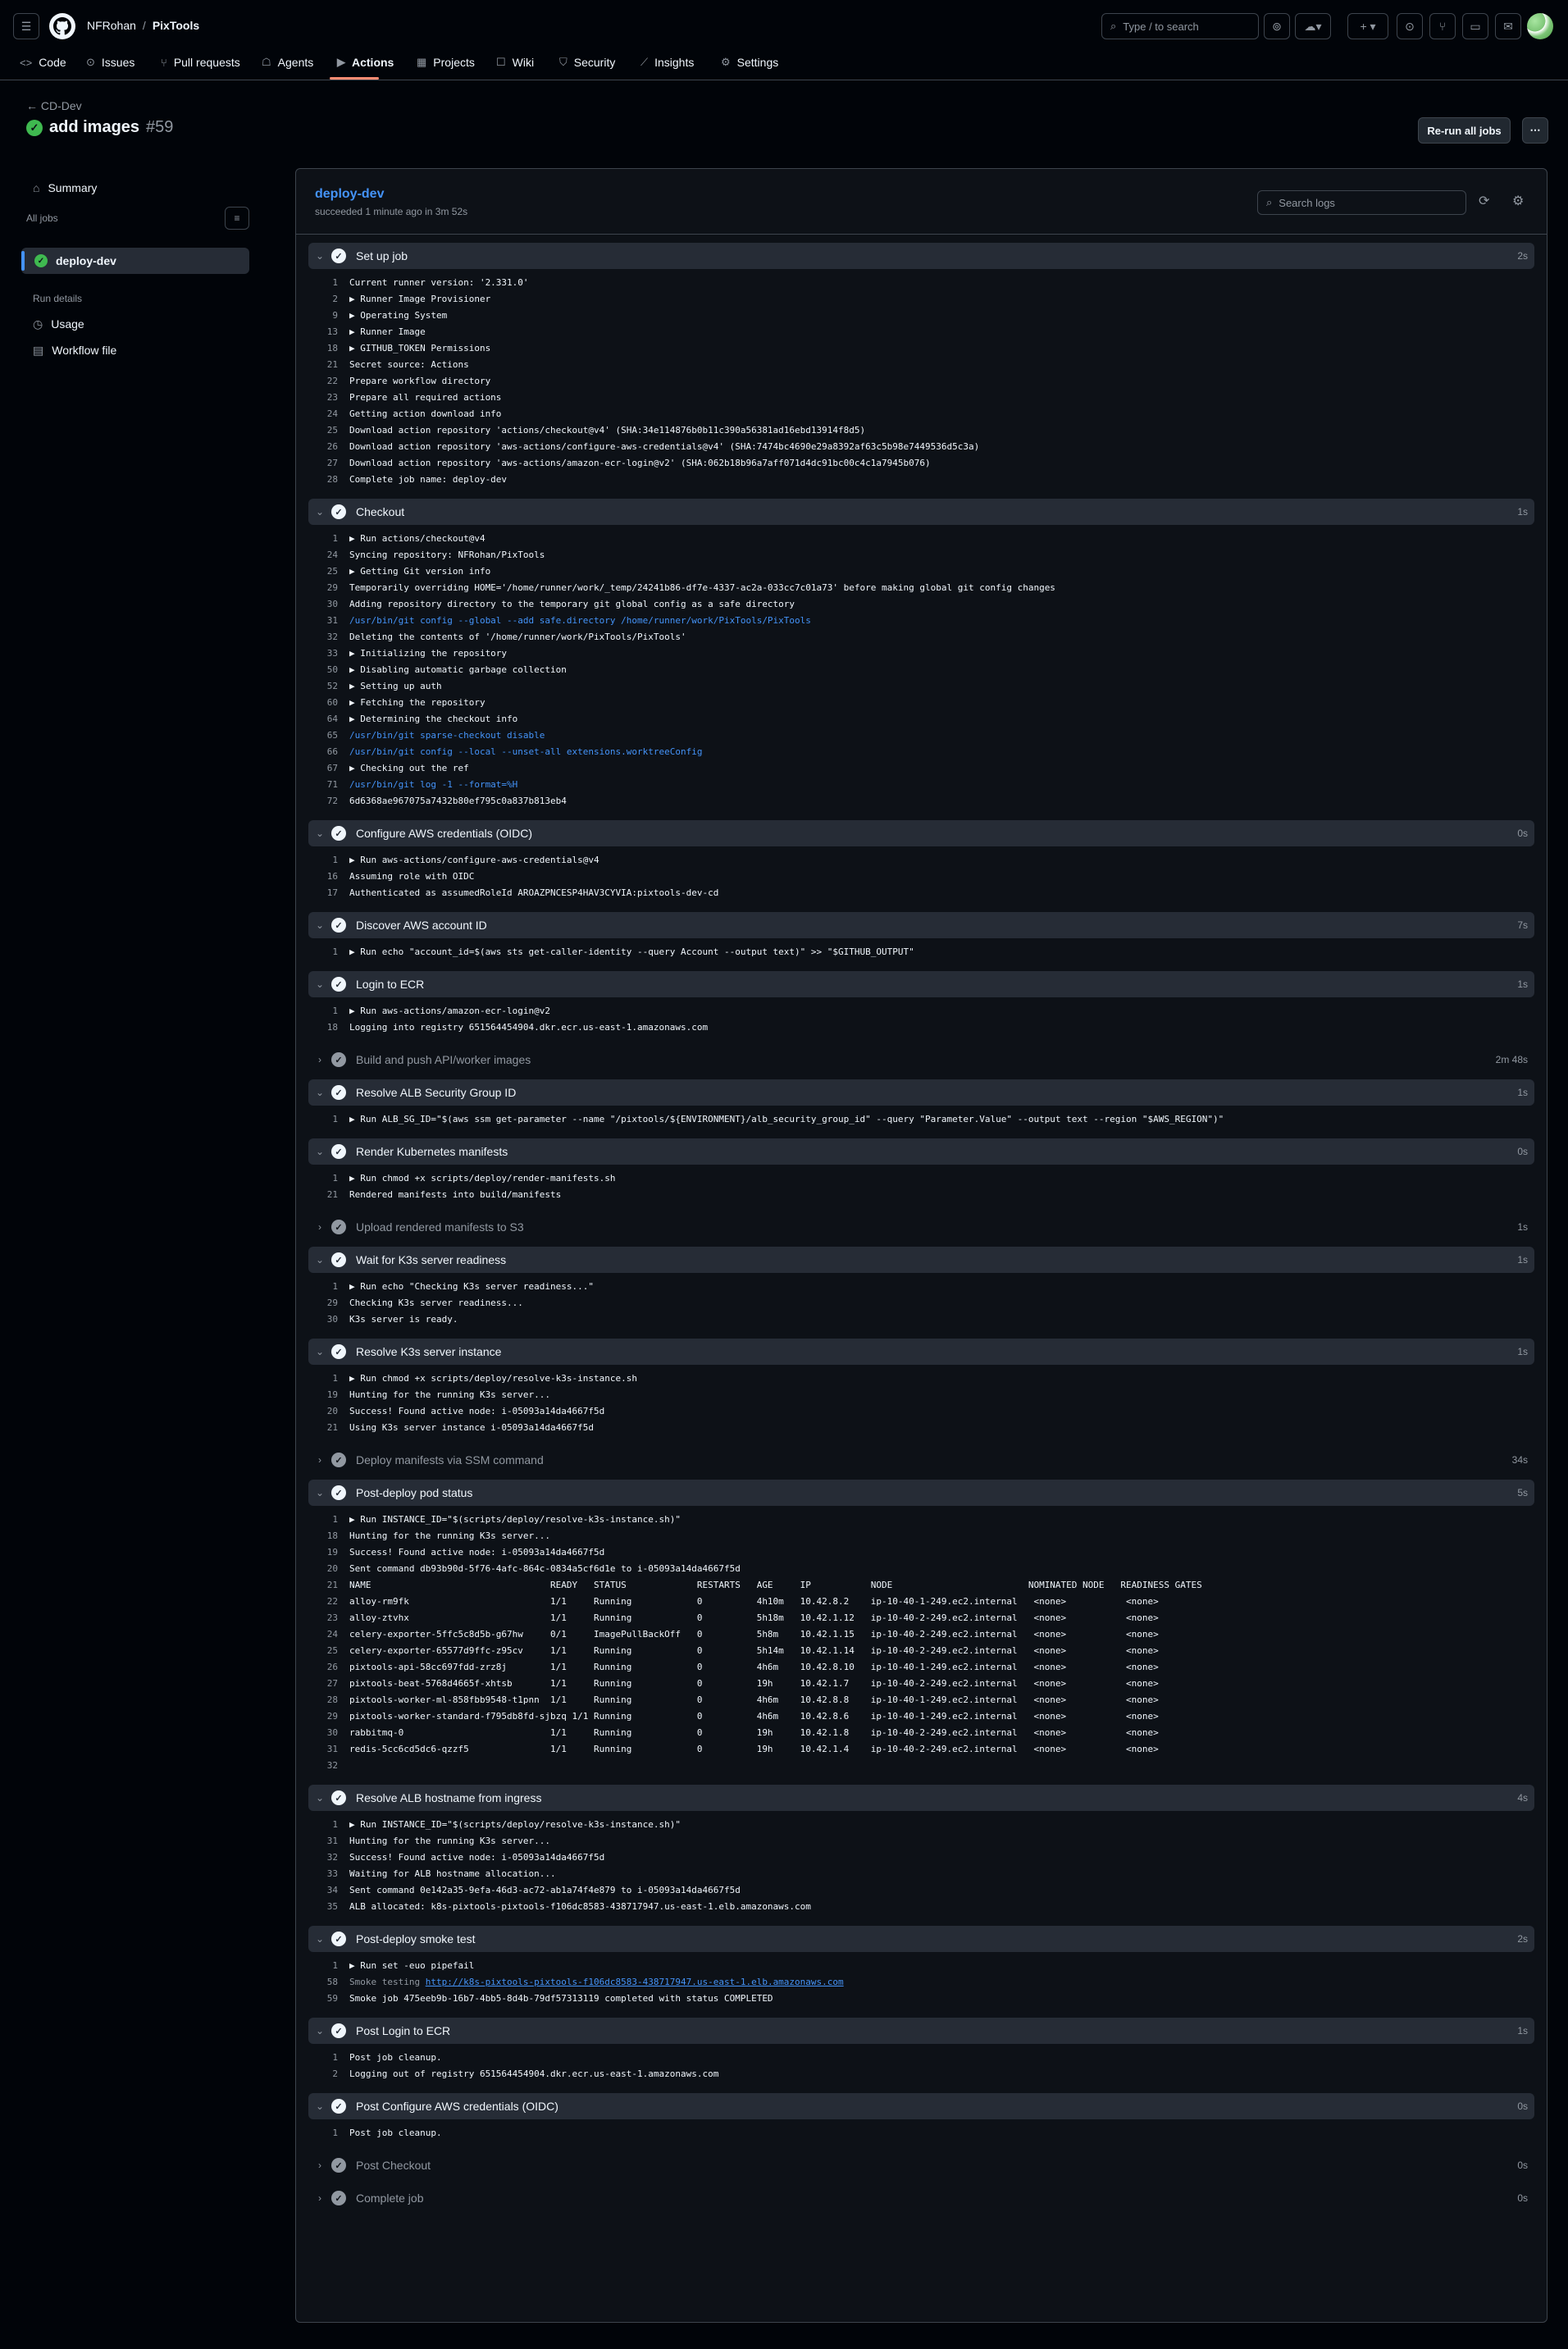  I want to click on inbox-button: ✉, so click(1508, 26).